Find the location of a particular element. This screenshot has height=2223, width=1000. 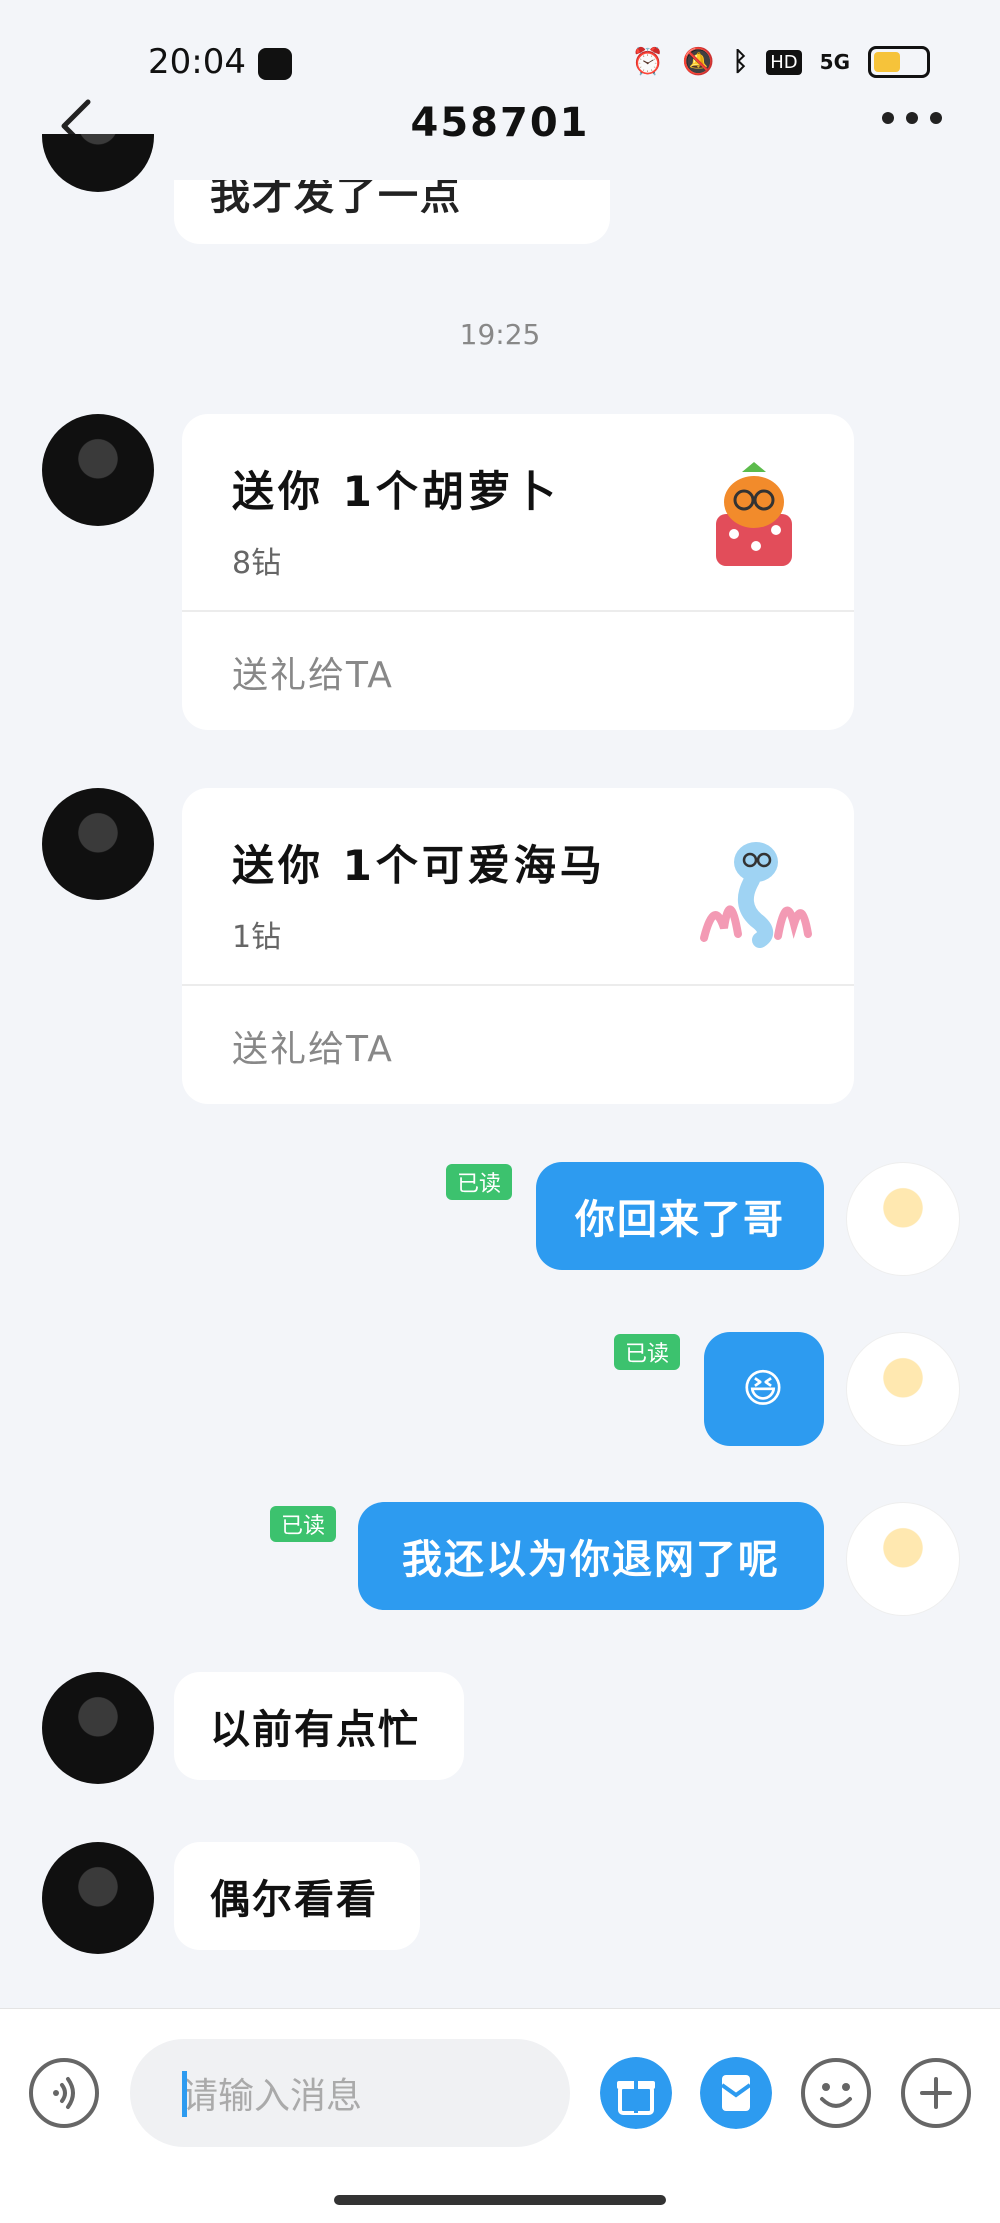

incoming-message: 以前有点忙 is located at coordinates (319, 1726).